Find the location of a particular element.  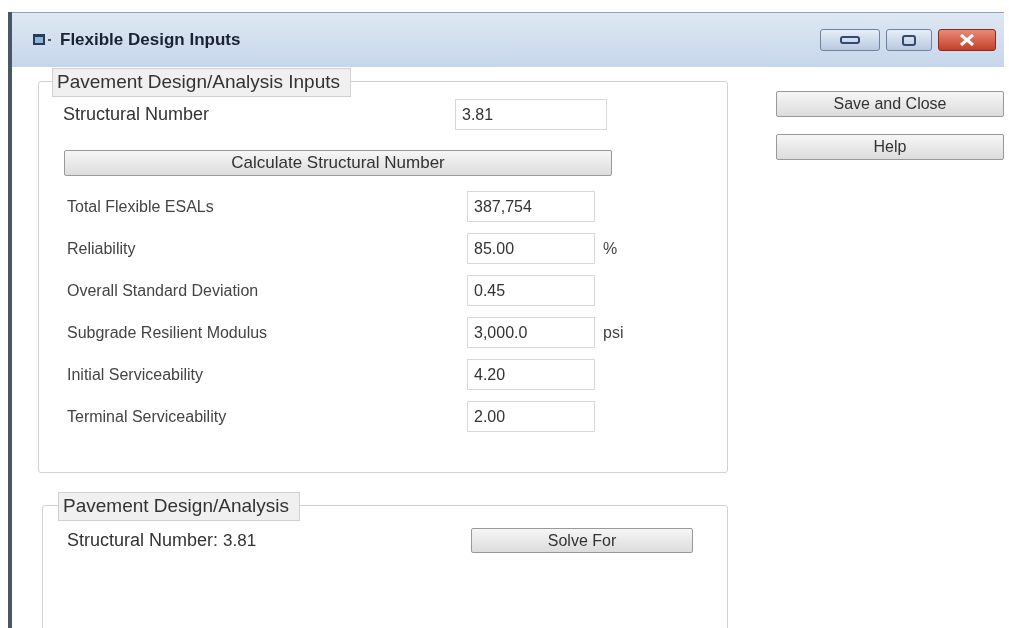

input-field: 85.00 is located at coordinates (531, 248).